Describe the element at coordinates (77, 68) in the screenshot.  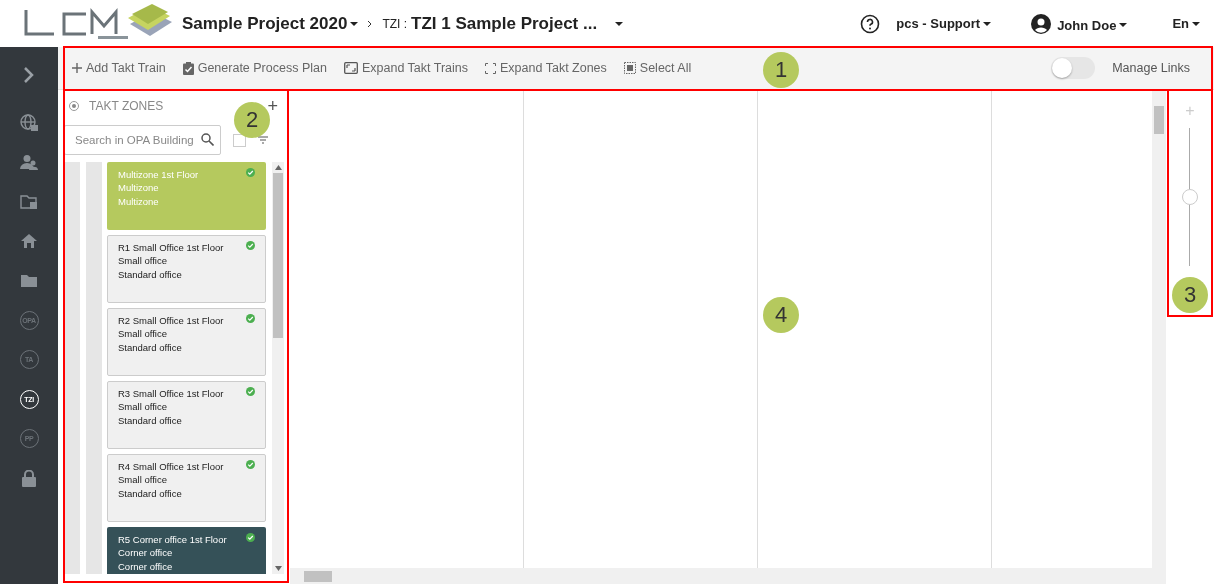
I see `plus-icon` at that location.